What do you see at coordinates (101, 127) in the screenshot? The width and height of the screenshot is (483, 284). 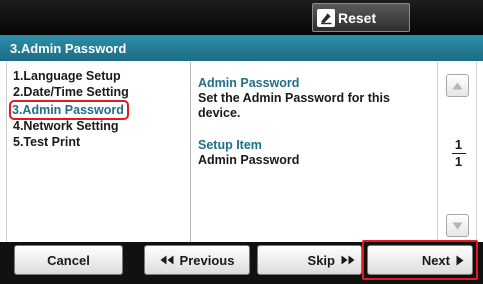 I see `menu-item-network-setting: 4.Network Setting` at bounding box center [101, 127].